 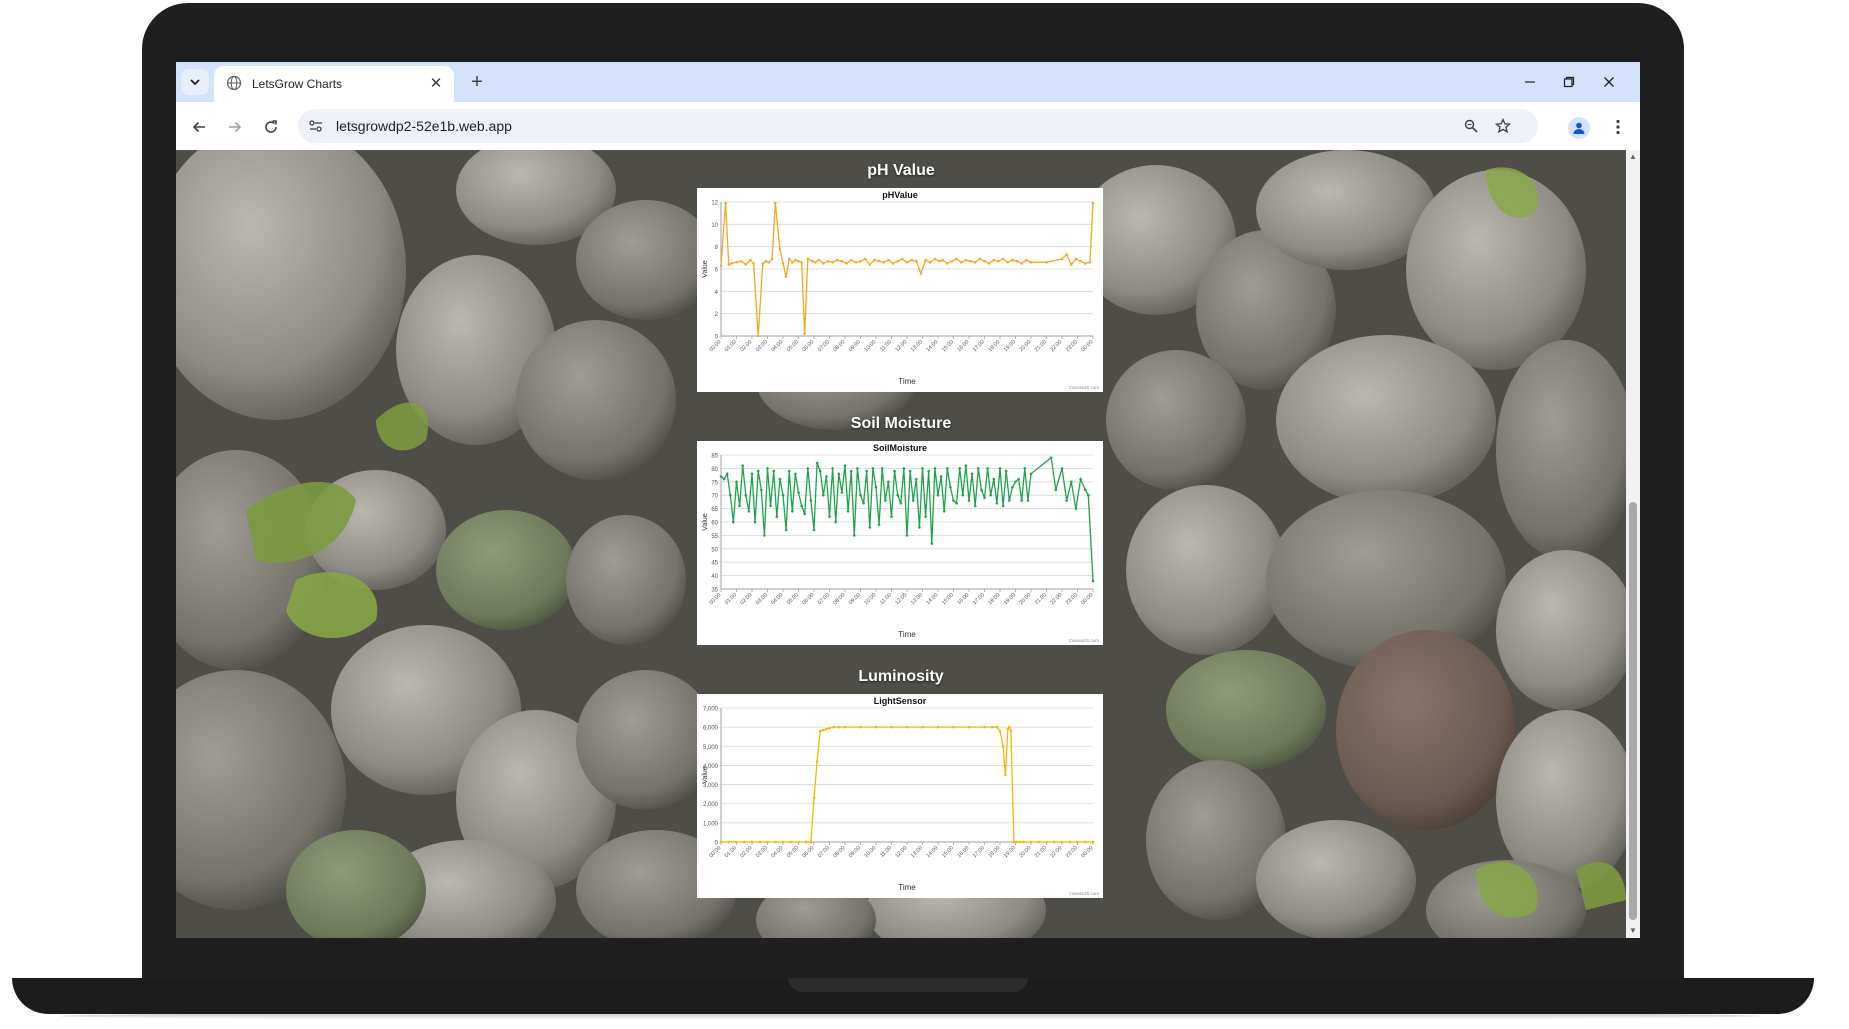 What do you see at coordinates (717, 315) in the screenshot?
I see `y-tick-label: 2` at bounding box center [717, 315].